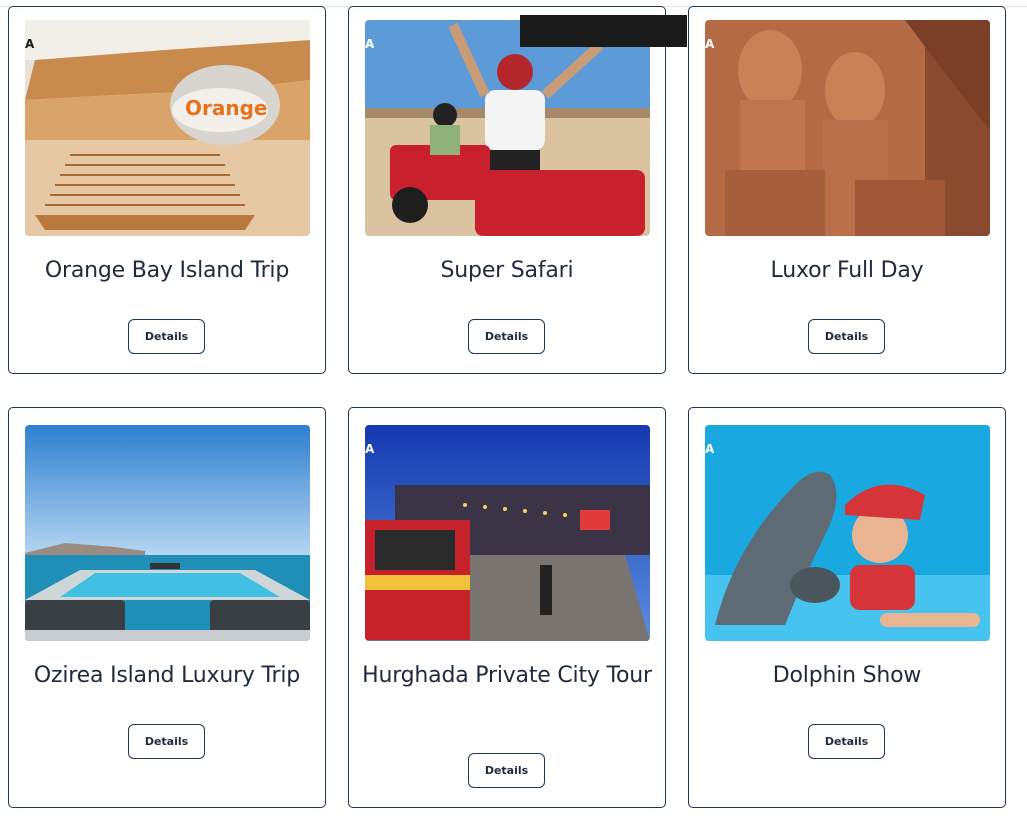 This screenshot has height=835, width=1027. What do you see at coordinates (847, 128) in the screenshot?
I see `trip-image-luxor: A` at bounding box center [847, 128].